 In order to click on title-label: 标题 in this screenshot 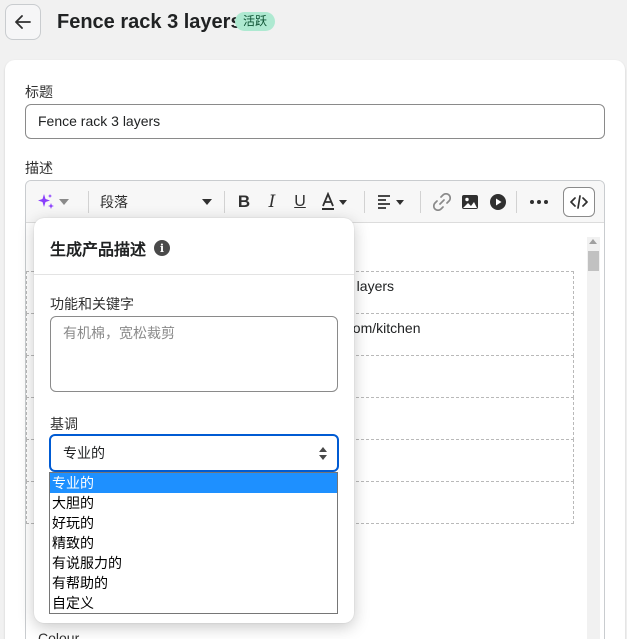, I will do `click(39, 92)`.